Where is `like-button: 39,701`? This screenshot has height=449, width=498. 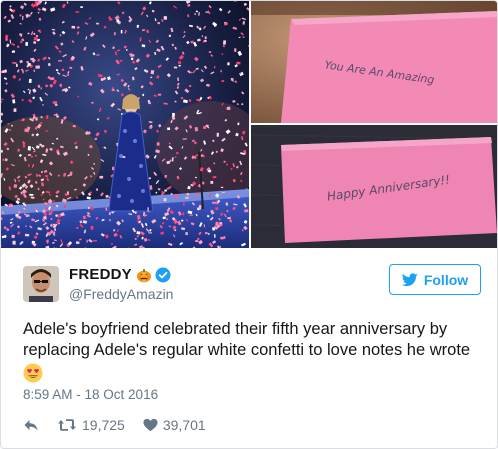
like-button: 39,701 is located at coordinates (174, 425).